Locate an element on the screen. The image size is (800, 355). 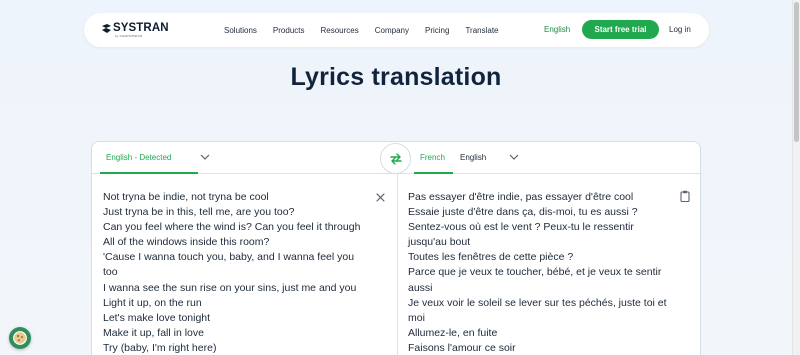
page-title: Lyrics translation is located at coordinates (396, 77).